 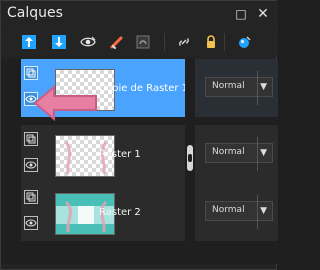 I want to click on layers-toolbar, so click(x=139, y=43).